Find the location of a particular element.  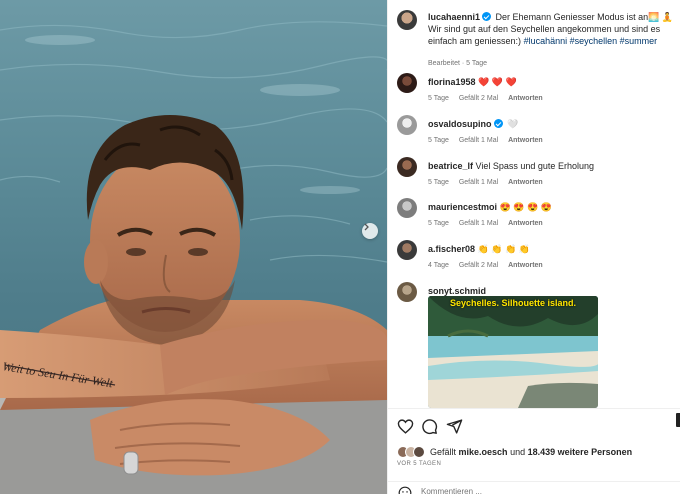

emoji-icon is located at coordinates (405, 490).